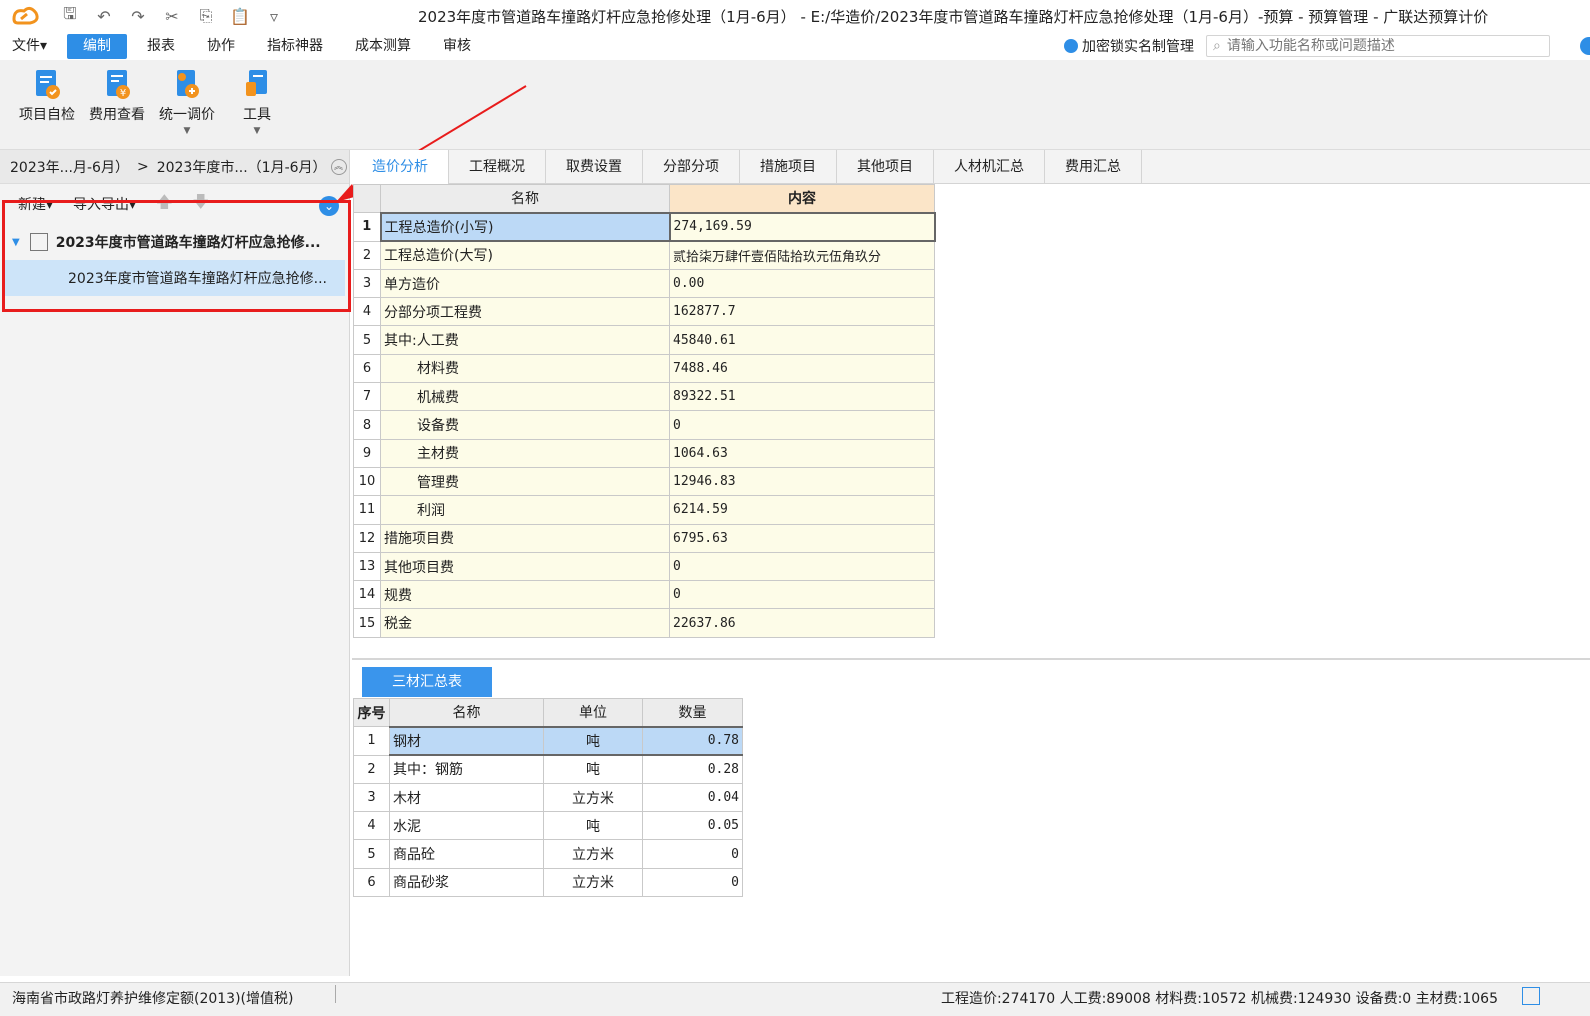  What do you see at coordinates (97, 46) in the screenshot?
I see `menu-edit: 编制` at bounding box center [97, 46].